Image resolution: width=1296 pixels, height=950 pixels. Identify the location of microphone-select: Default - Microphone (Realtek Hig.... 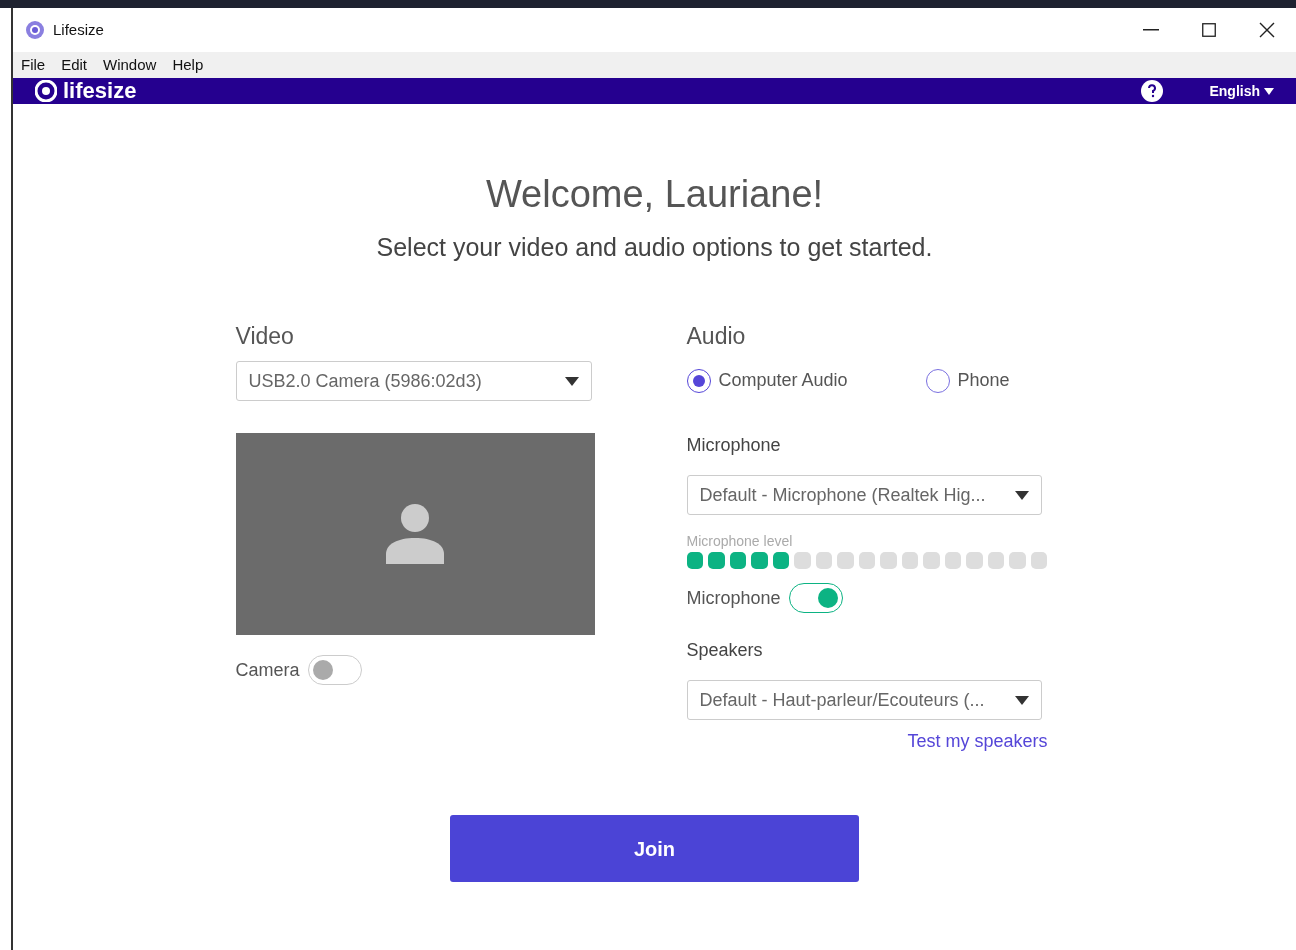
(864, 495).